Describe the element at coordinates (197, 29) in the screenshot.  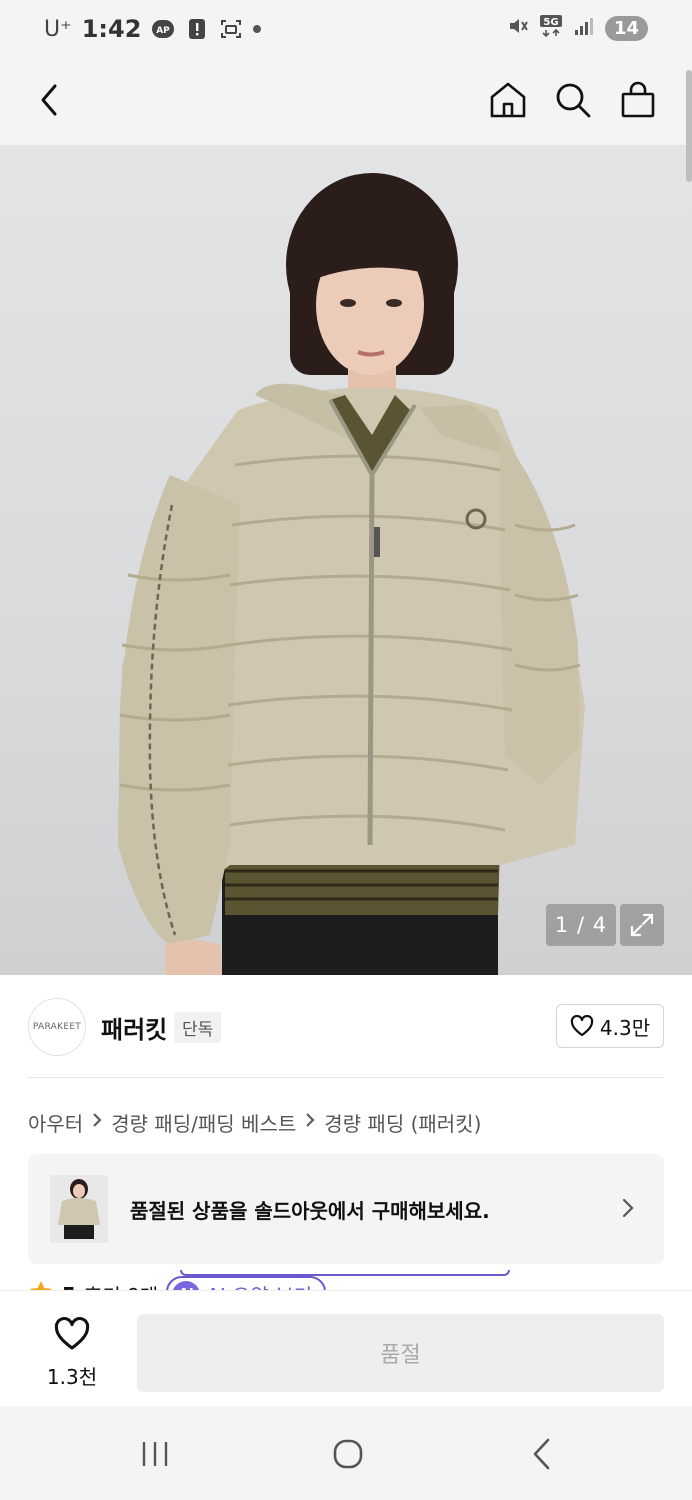
I see `alert-icon` at that location.